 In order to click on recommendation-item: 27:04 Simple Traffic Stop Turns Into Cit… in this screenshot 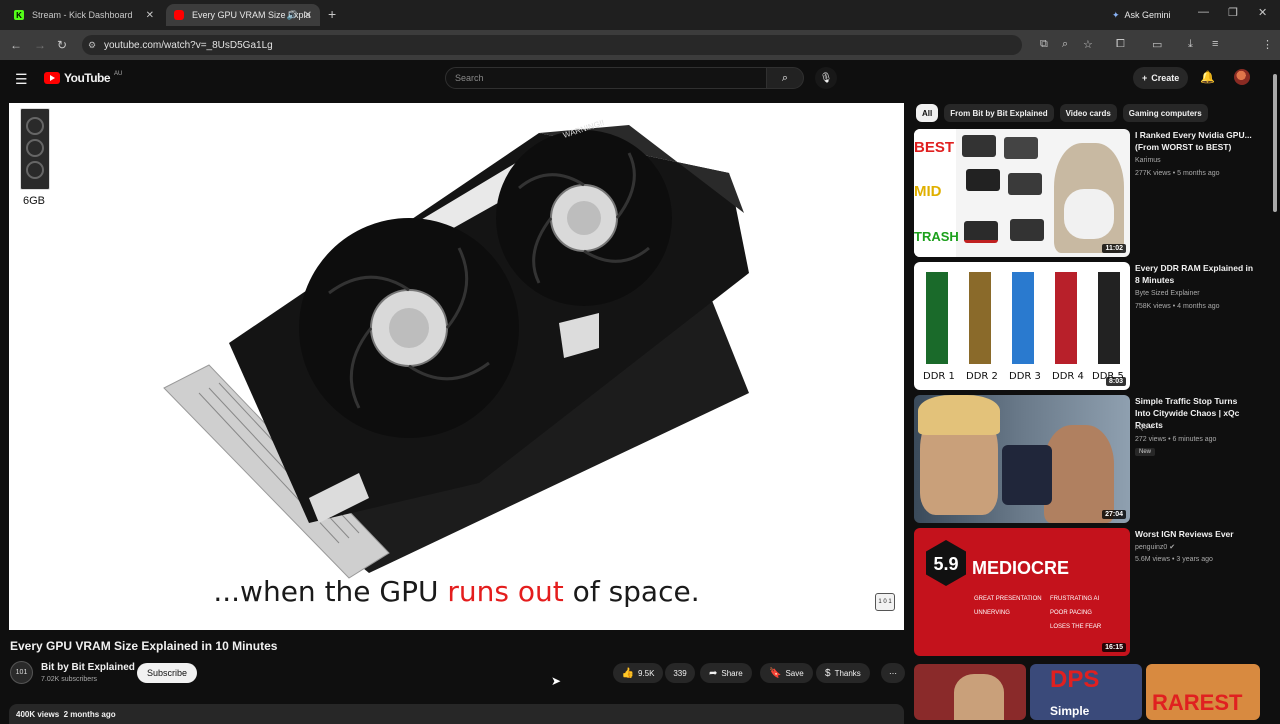, I will do `click(1094, 459)`.